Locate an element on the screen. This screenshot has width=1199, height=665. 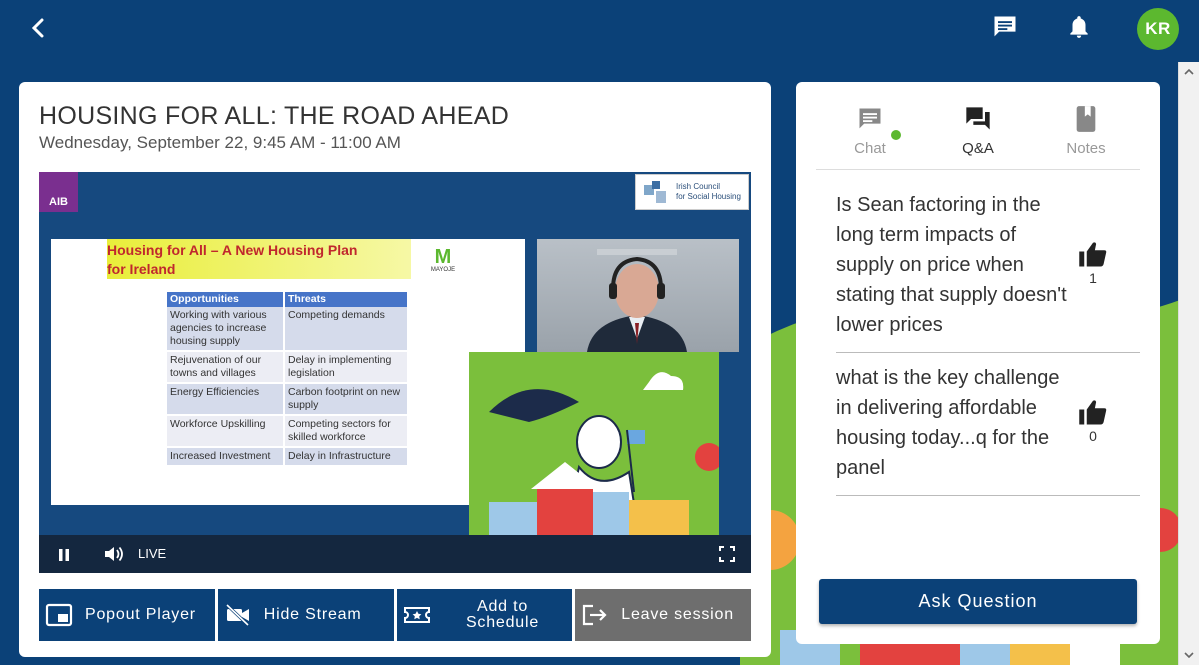
pause-icon is located at coordinates (64, 555).